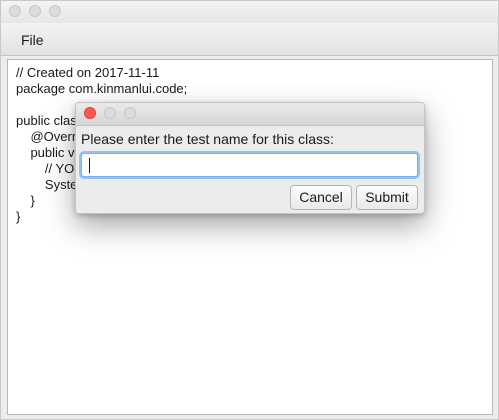 The width and height of the screenshot is (499, 420). What do you see at coordinates (102, 88) in the screenshot?
I see `code-line: package com.kinmanlui.code;` at bounding box center [102, 88].